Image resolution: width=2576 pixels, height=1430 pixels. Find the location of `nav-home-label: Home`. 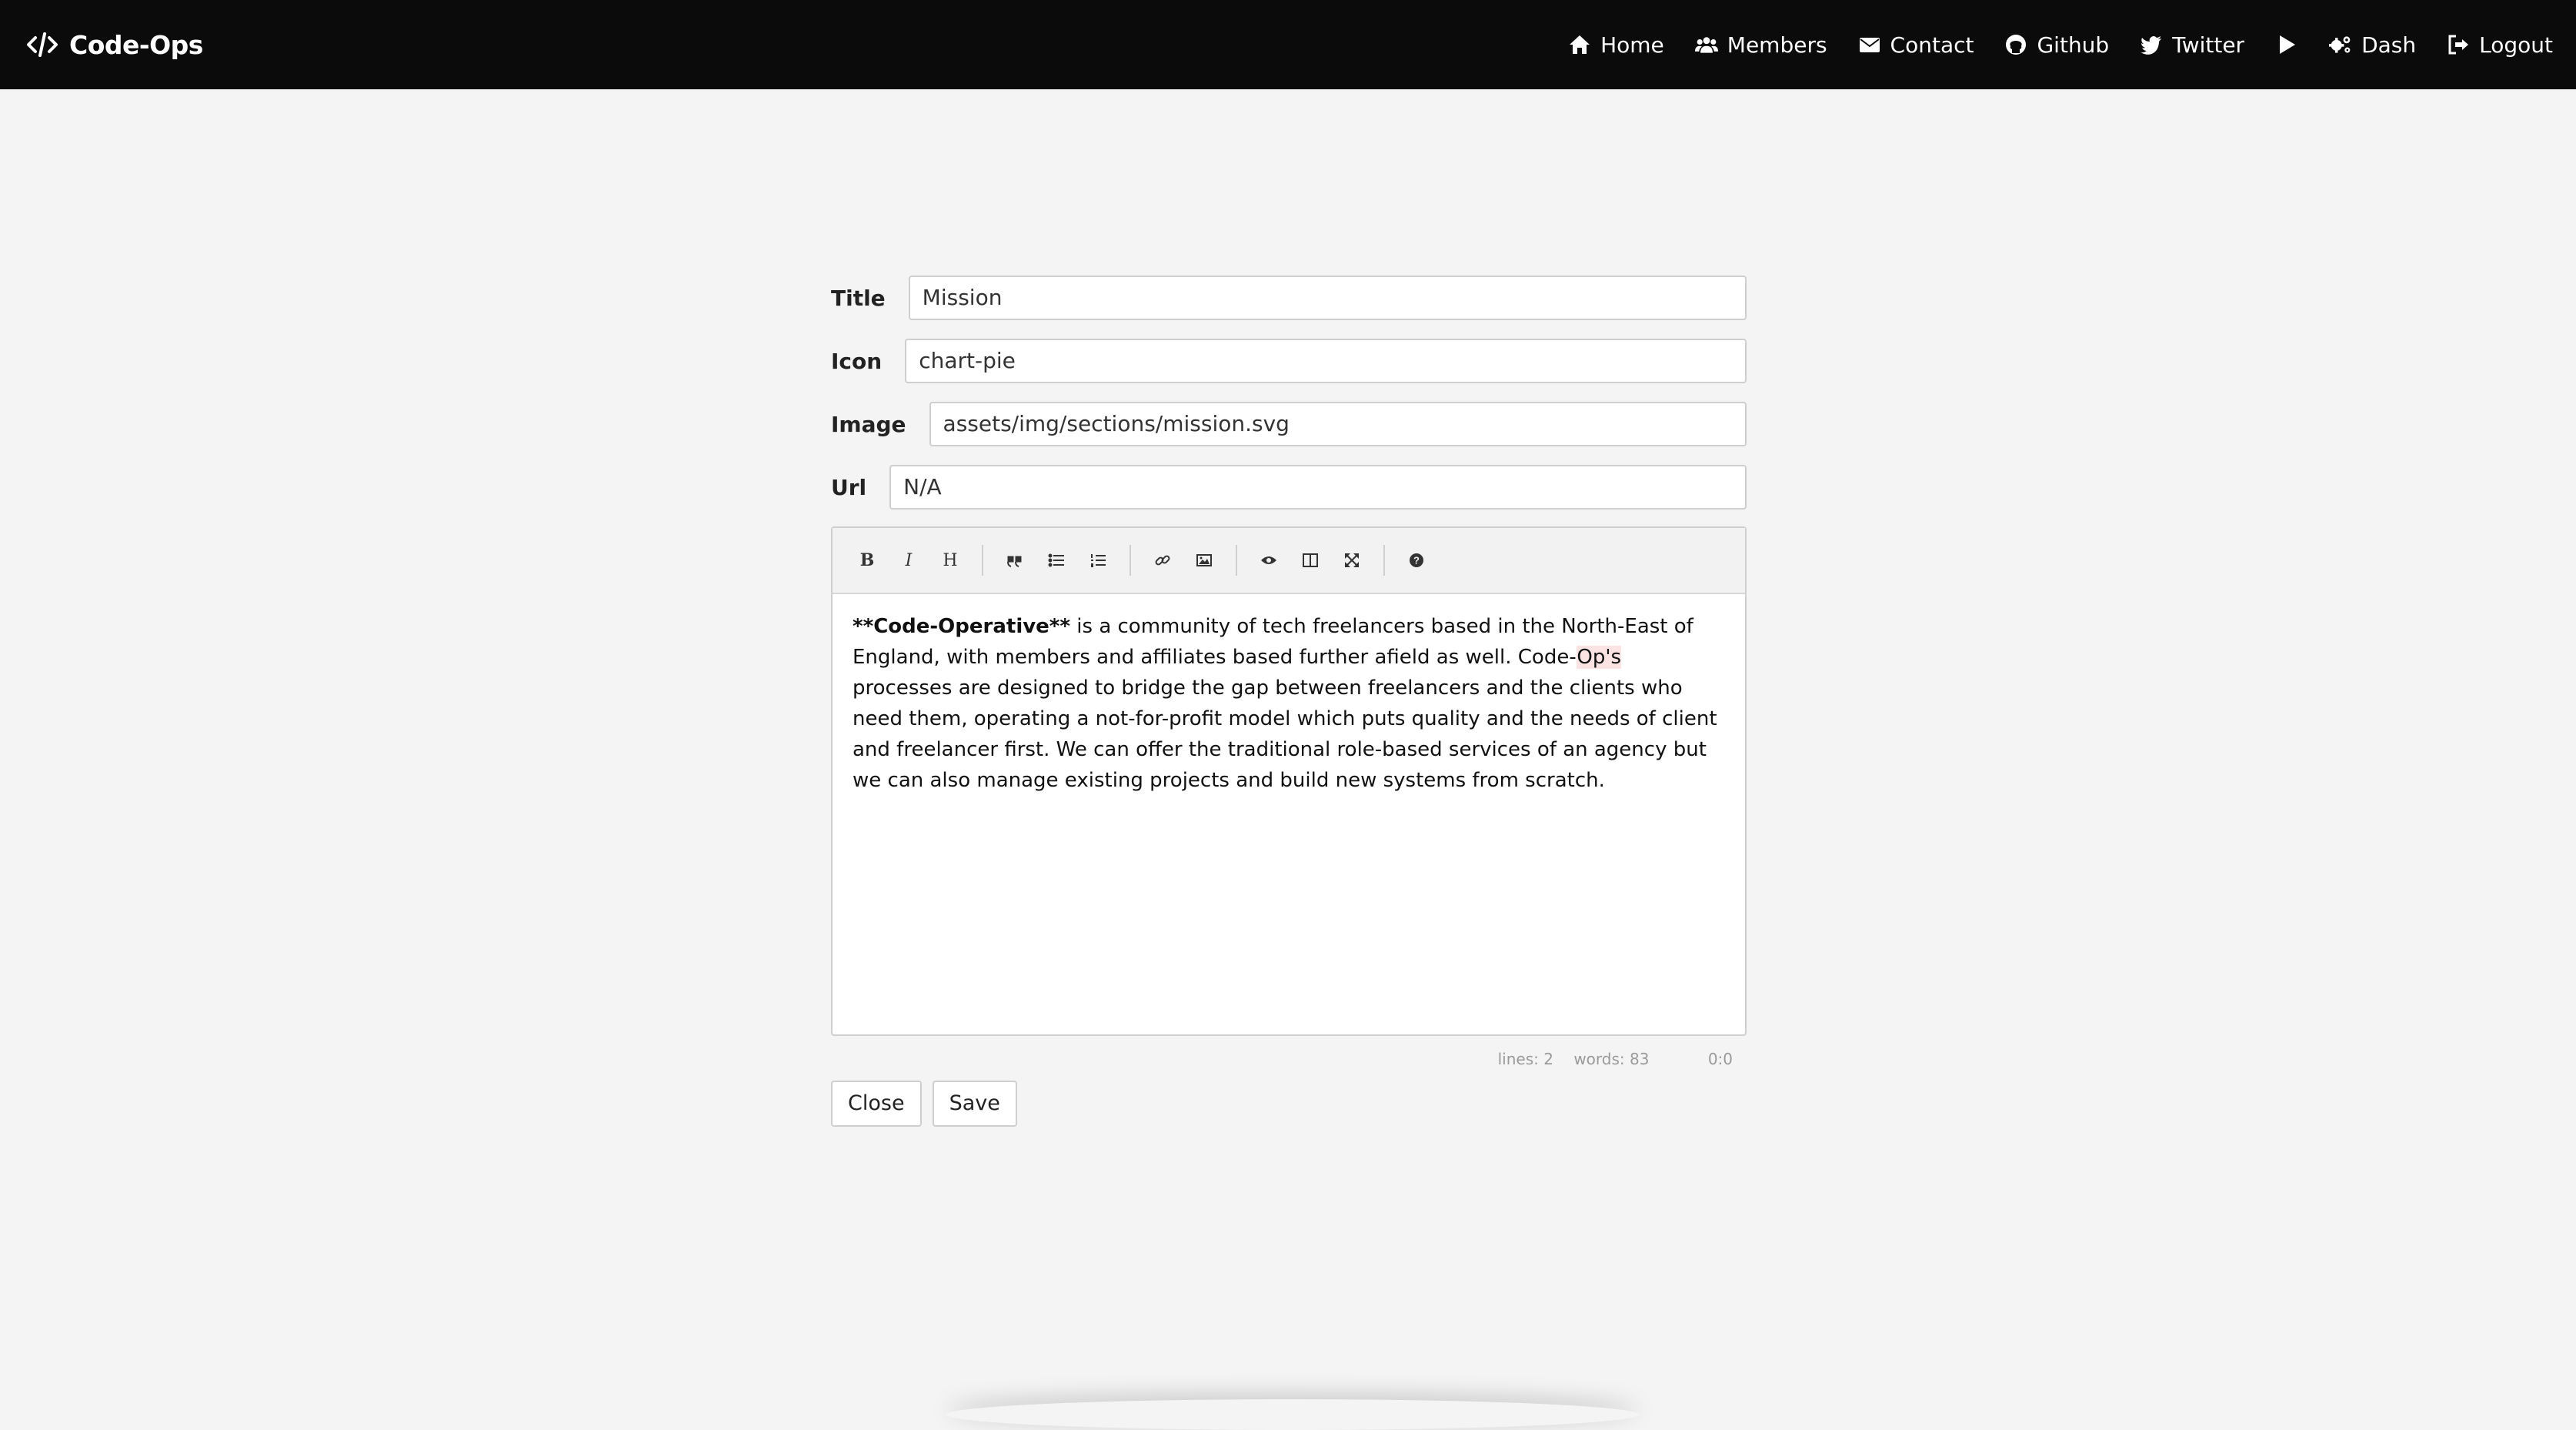

nav-home-label: Home is located at coordinates (1632, 45).